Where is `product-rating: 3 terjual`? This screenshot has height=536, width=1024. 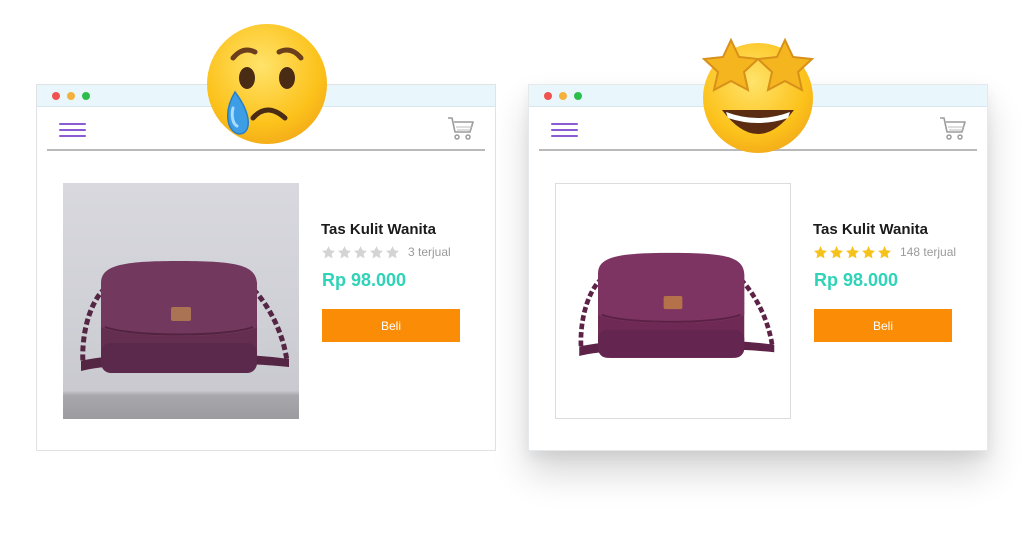 product-rating: 3 terjual is located at coordinates (386, 252).